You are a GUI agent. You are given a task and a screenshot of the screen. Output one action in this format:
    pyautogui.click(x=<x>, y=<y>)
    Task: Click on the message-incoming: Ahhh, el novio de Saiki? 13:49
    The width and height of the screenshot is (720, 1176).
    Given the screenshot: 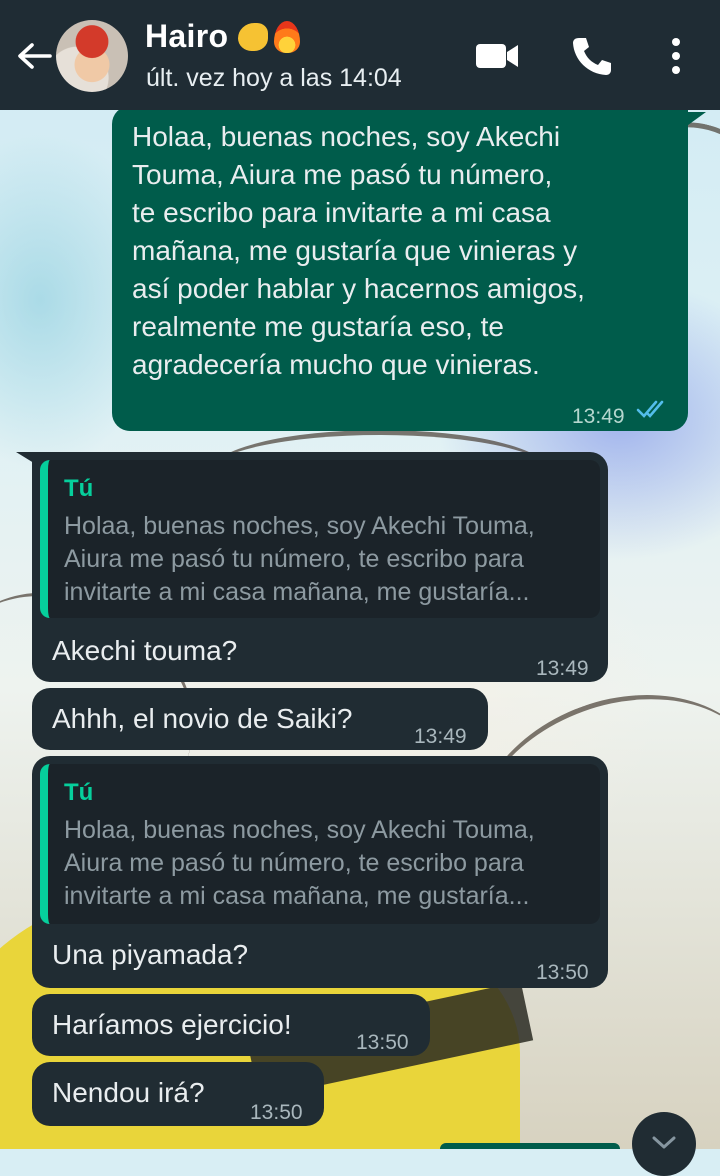 What is the action you would take?
    pyautogui.click(x=260, y=719)
    